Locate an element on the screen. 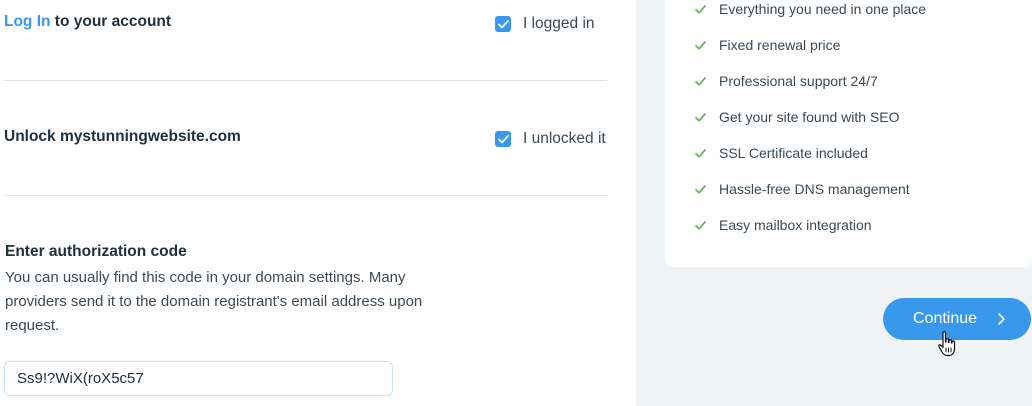  unlocked-label: I unlocked it is located at coordinates (564, 138).